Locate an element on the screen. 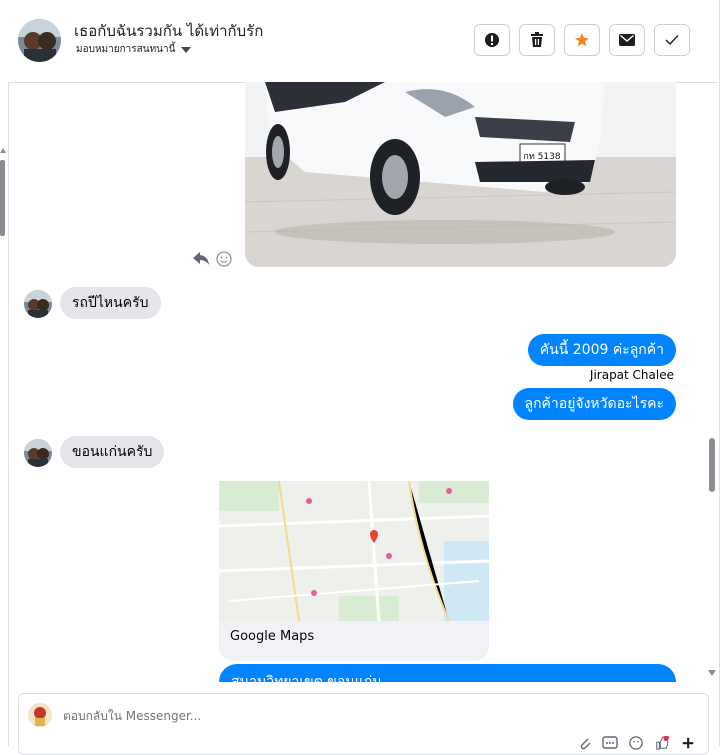 This screenshot has height=755, width=721. mark-spam-button is located at coordinates (492, 40).